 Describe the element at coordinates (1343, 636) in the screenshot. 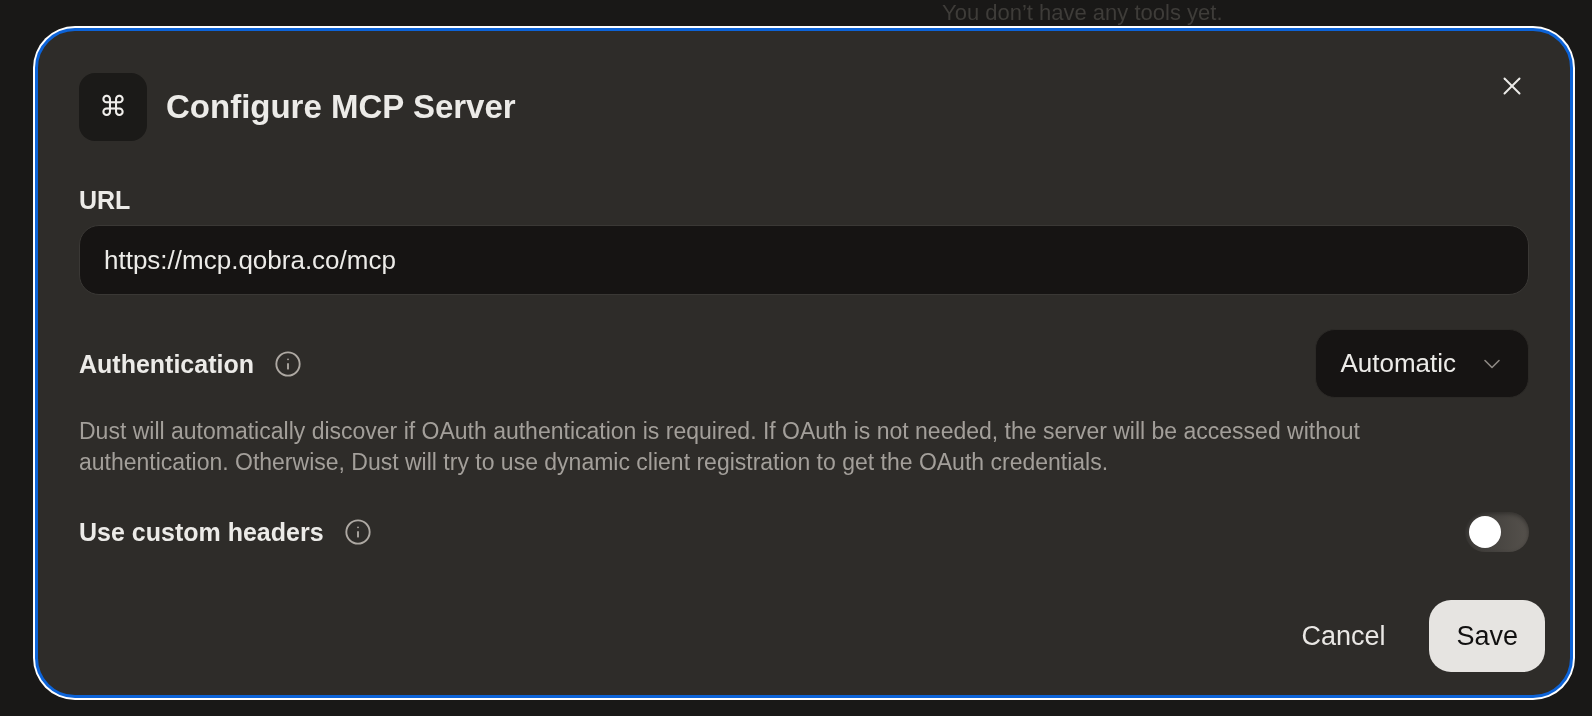

I see `cancel-button: Cancel` at that location.